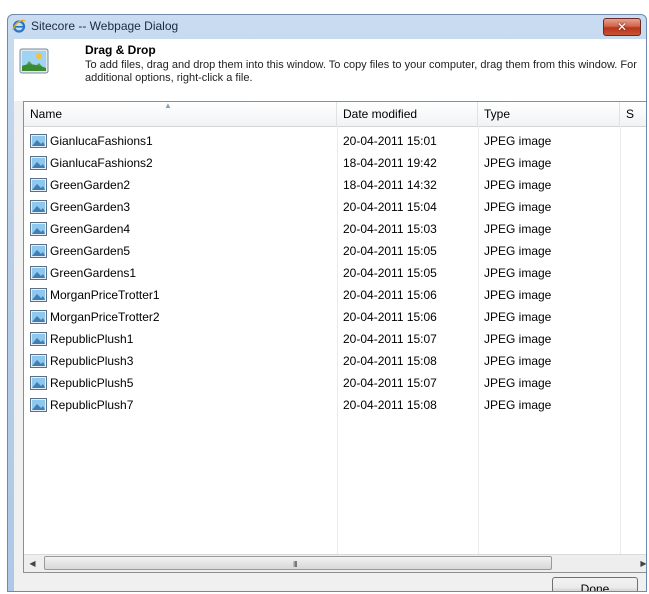 This screenshot has width=649, height=594. What do you see at coordinates (335, 185) in the screenshot?
I see `file-row: GreenGarden2 18-04-2011 14:32 JPEG image` at bounding box center [335, 185].